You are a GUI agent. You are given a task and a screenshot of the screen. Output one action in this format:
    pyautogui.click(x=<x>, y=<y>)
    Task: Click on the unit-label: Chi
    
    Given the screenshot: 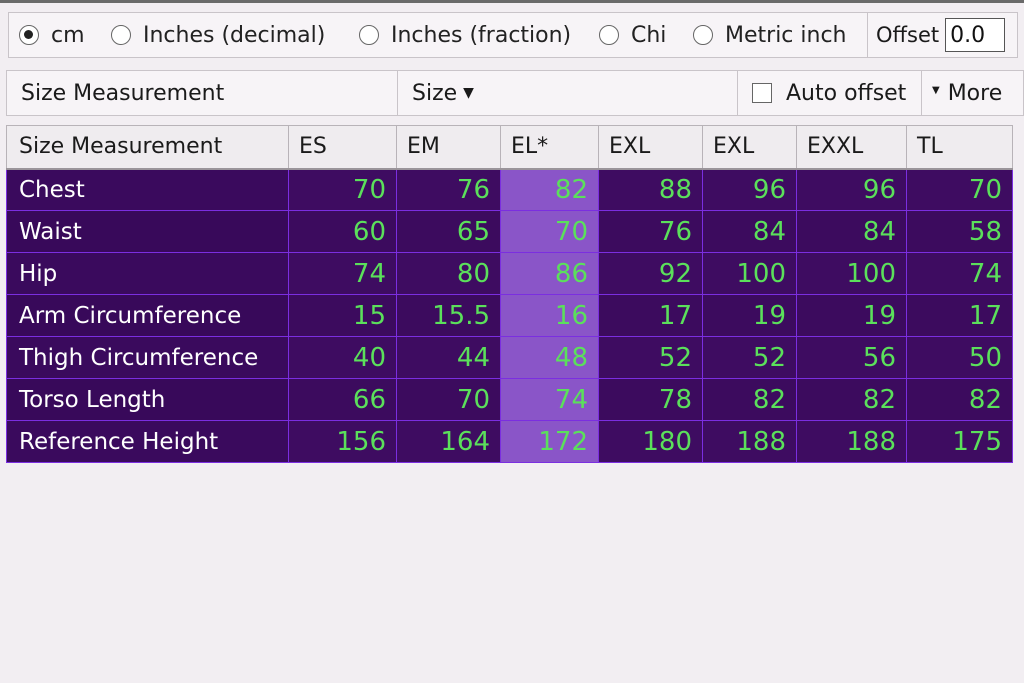 What is the action you would take?
    pyautogui.click(x=649, y=35)
    